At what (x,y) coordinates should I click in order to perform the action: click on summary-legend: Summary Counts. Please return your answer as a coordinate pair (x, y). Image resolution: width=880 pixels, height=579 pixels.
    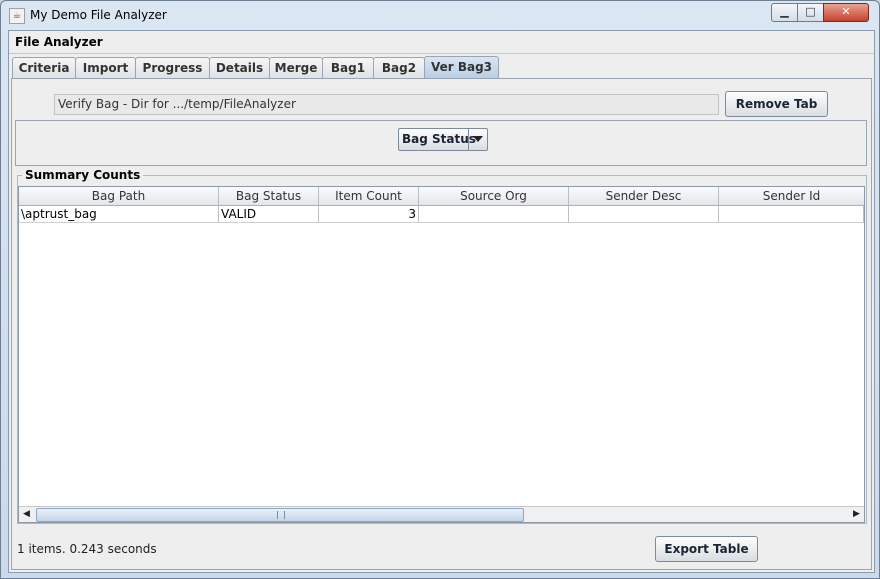
    Looking at the image, I should click on (83, 175).